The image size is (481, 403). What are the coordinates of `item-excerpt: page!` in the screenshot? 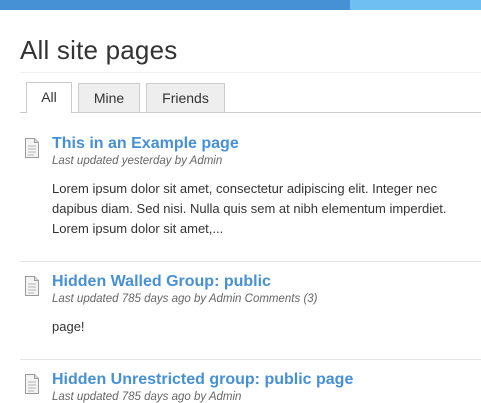 It's located at (68, 327).